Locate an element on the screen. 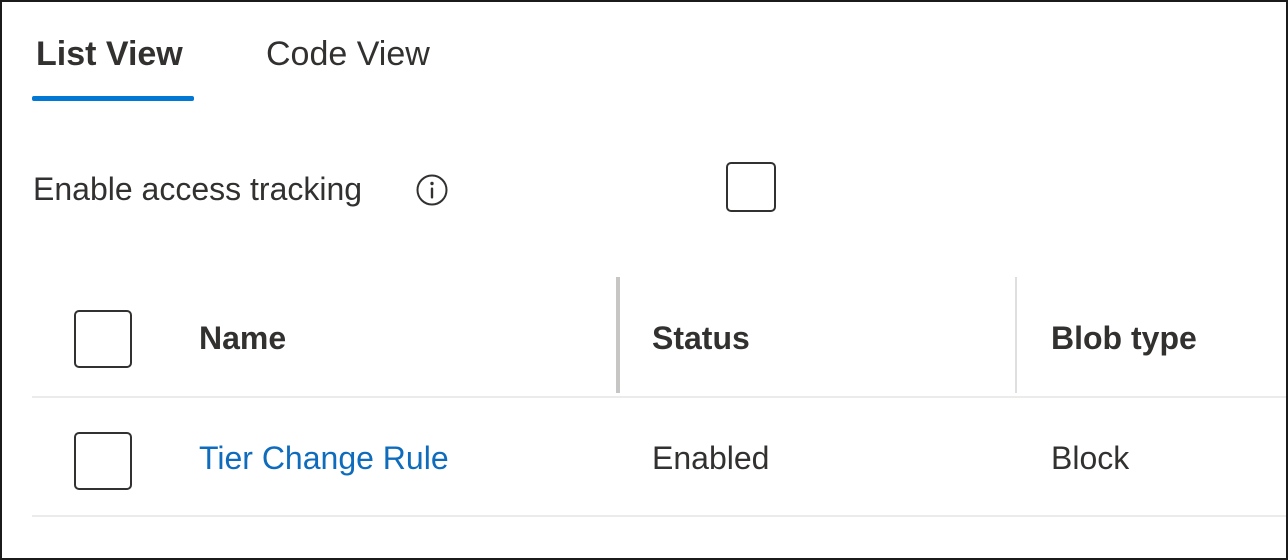 The image size is (1288, 560). selected-tab-indicator is located at coordinates (113, 98).